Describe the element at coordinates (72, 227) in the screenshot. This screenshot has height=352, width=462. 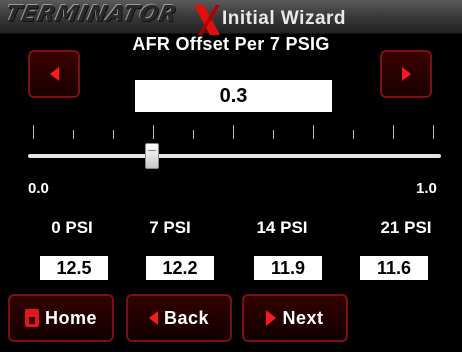
I see `psi-label-0: 0 PSI` at that location.